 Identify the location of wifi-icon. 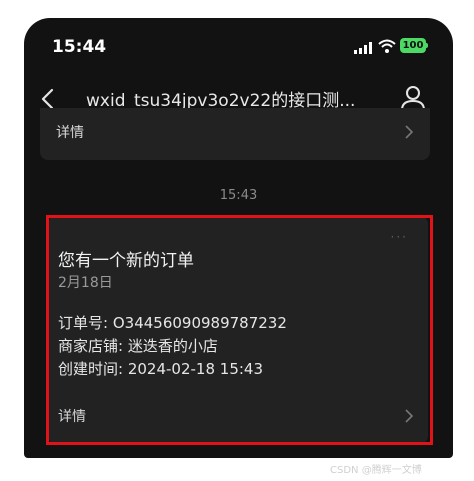
(387, 46).